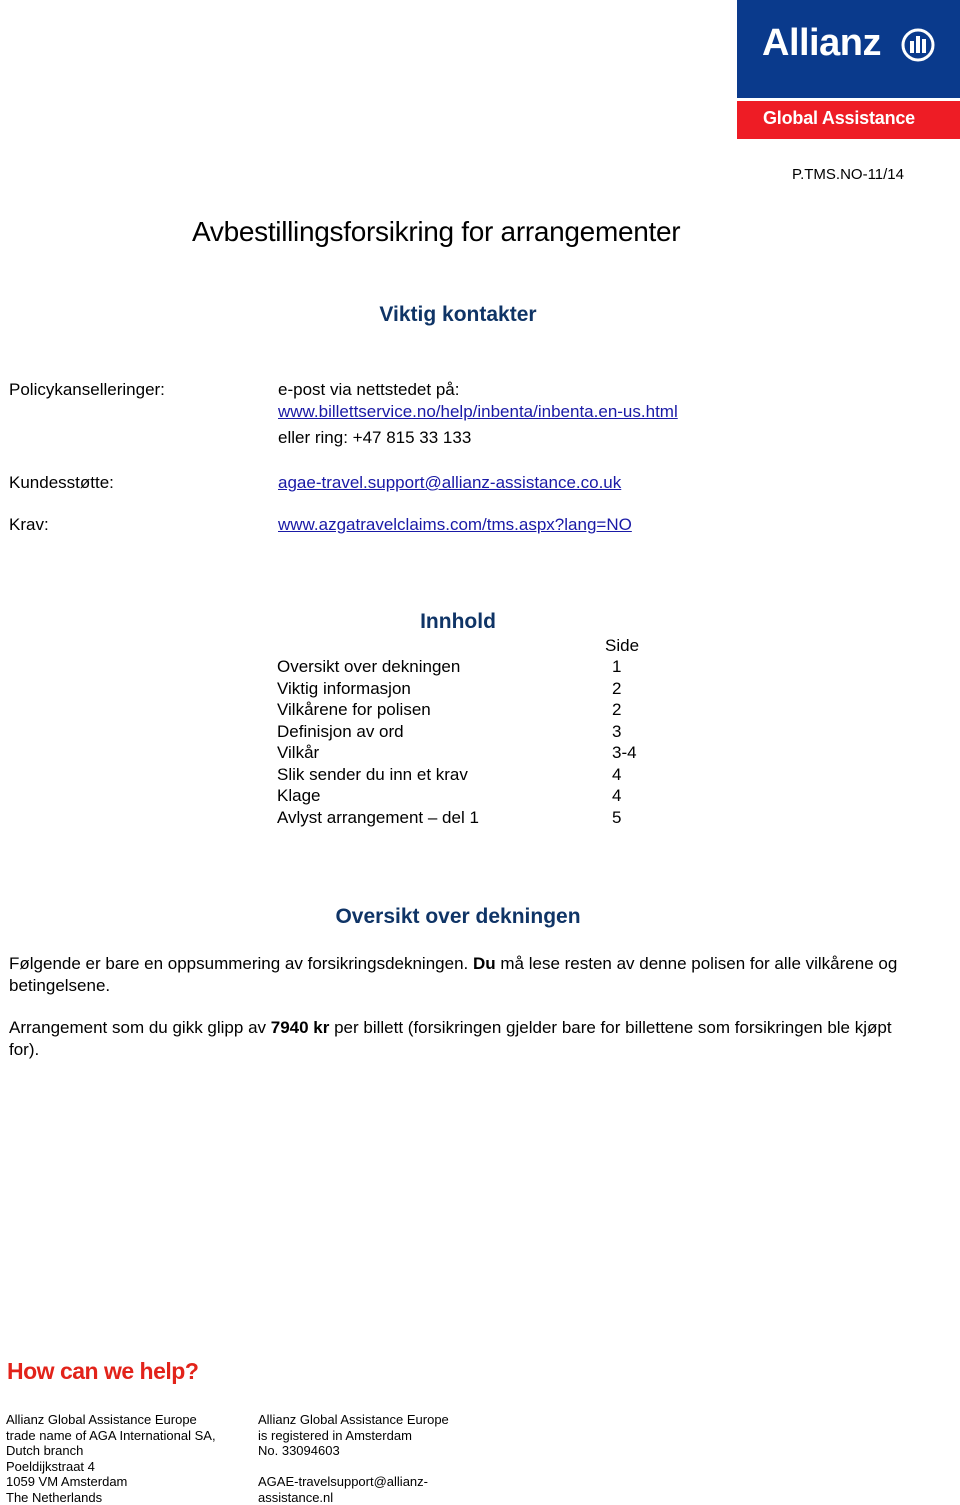 This screenshot has height=1505, width=960. I want to click on contact-label-claims: Krav:, so click(29, 525).